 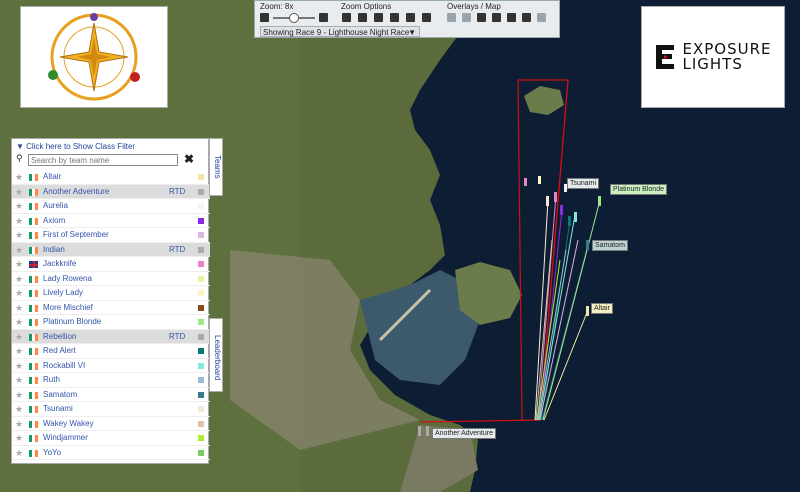 I want to click on tab-teams: Teams, so click(x=216, y=167).